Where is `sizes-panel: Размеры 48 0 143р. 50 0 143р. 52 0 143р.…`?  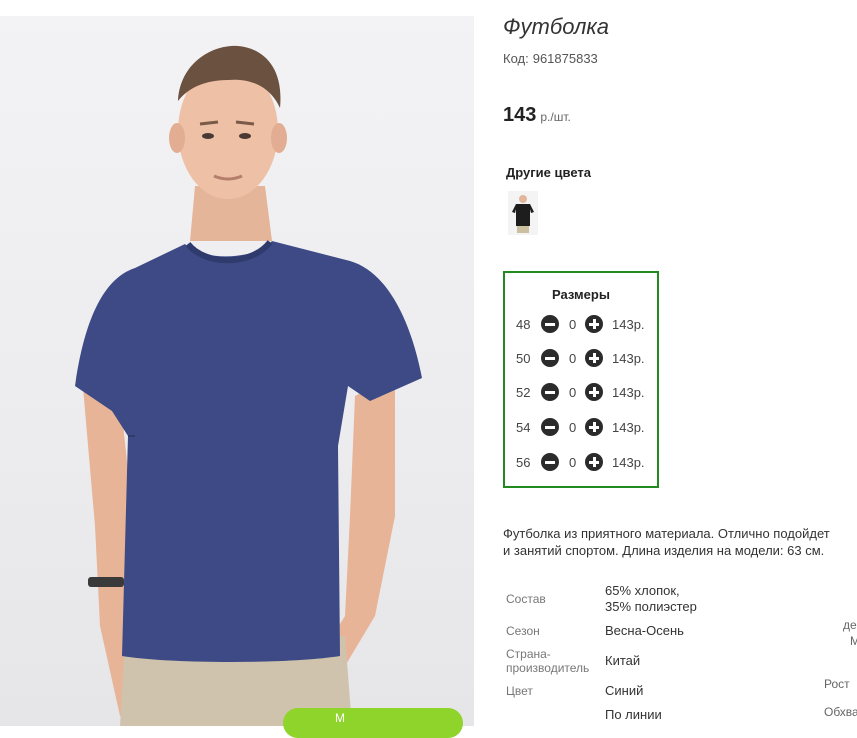
sizes-panel: Размеры 48 0 143р. 50 0 143р. 52 0 143р.… is located at coordinates (581, 379).